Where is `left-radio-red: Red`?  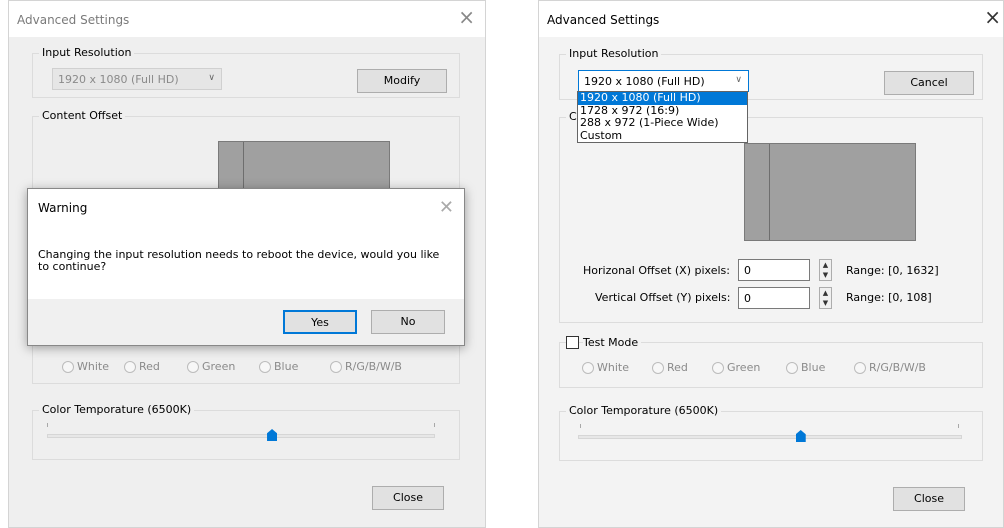
left-radio-red: Red is located at coordinates (142, 366).